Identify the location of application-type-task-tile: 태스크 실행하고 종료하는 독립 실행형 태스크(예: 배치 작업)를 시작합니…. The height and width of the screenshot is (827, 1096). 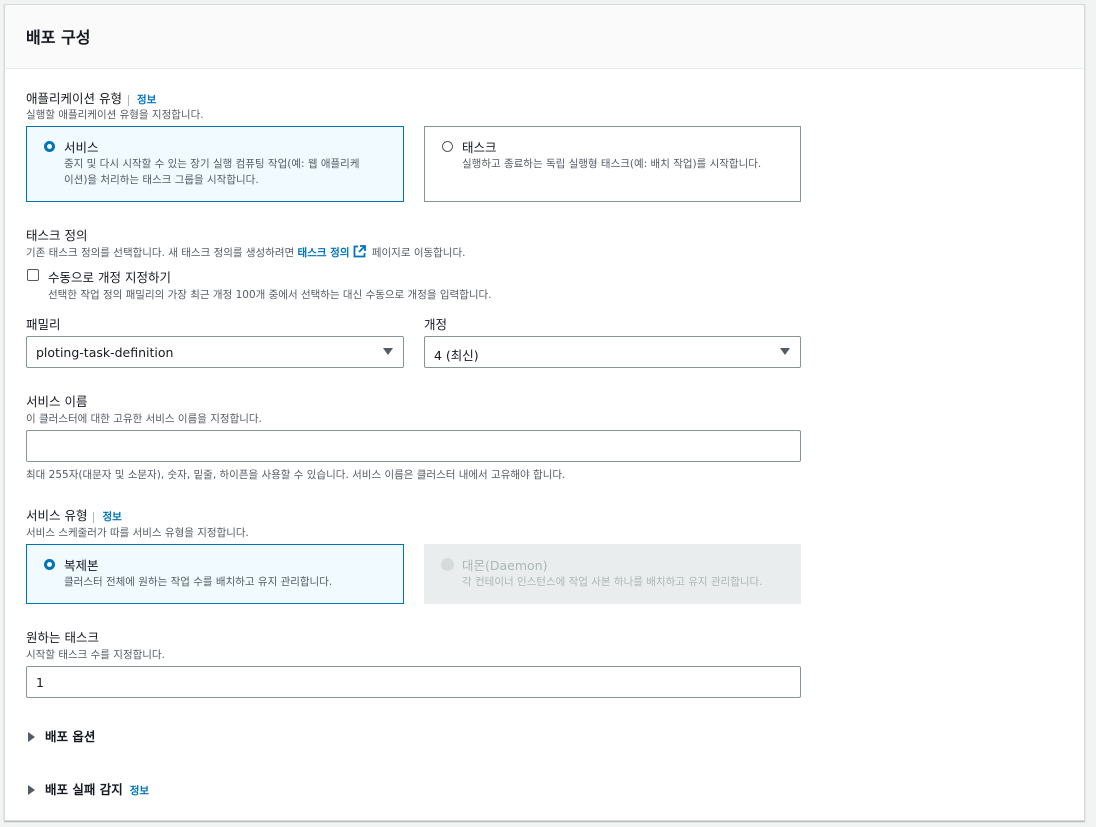
(612, 164).